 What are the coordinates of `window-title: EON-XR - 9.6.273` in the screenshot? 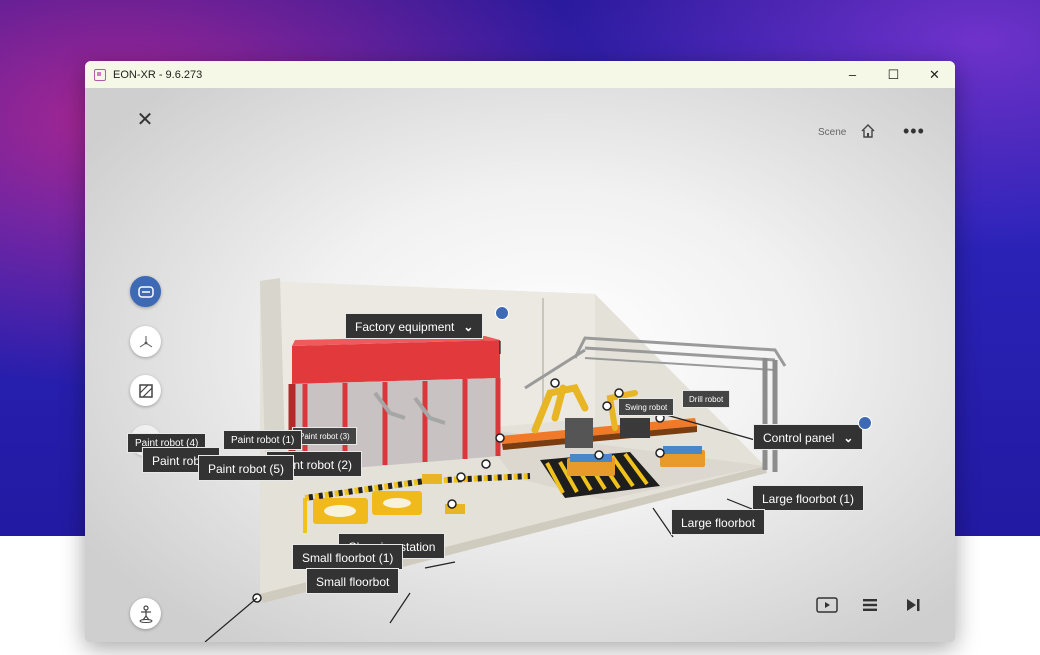 It's located at (158, 74).